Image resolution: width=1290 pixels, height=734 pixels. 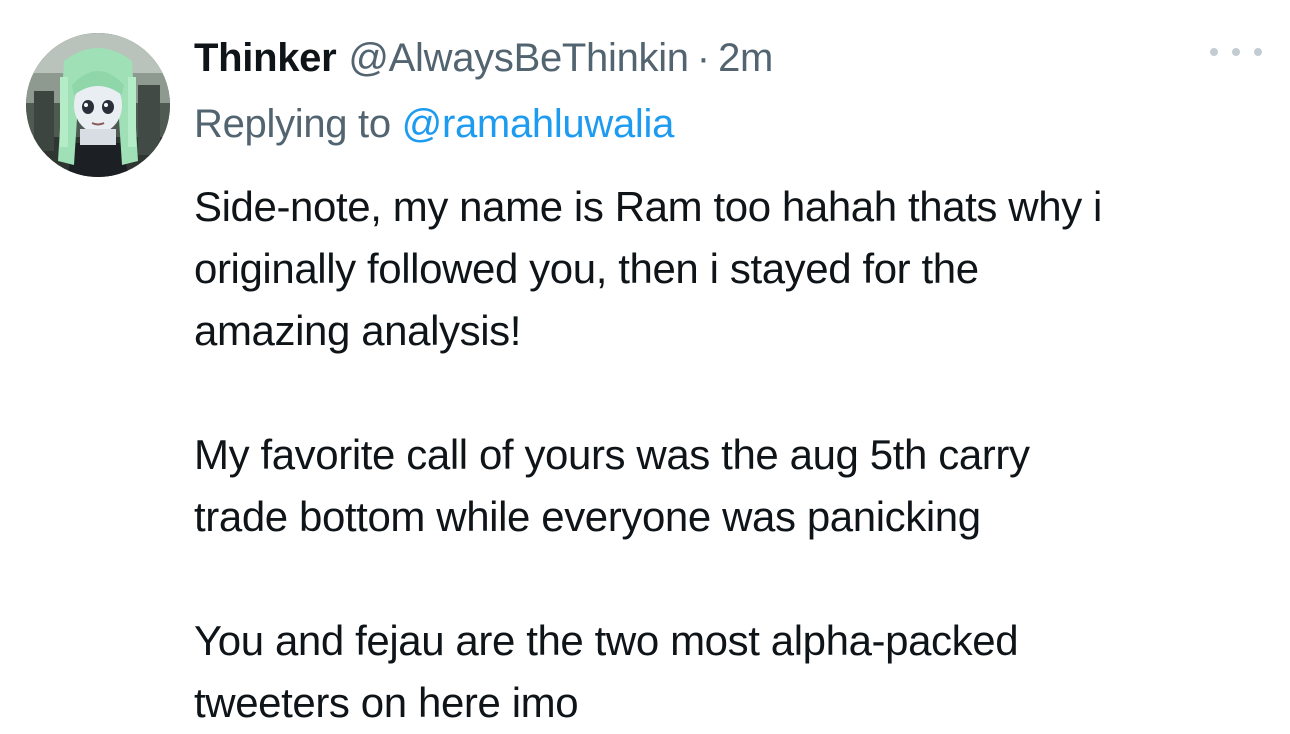 I want to click on reply-to-handle-link: @ramahluwalia, so click(x=538, y=124).